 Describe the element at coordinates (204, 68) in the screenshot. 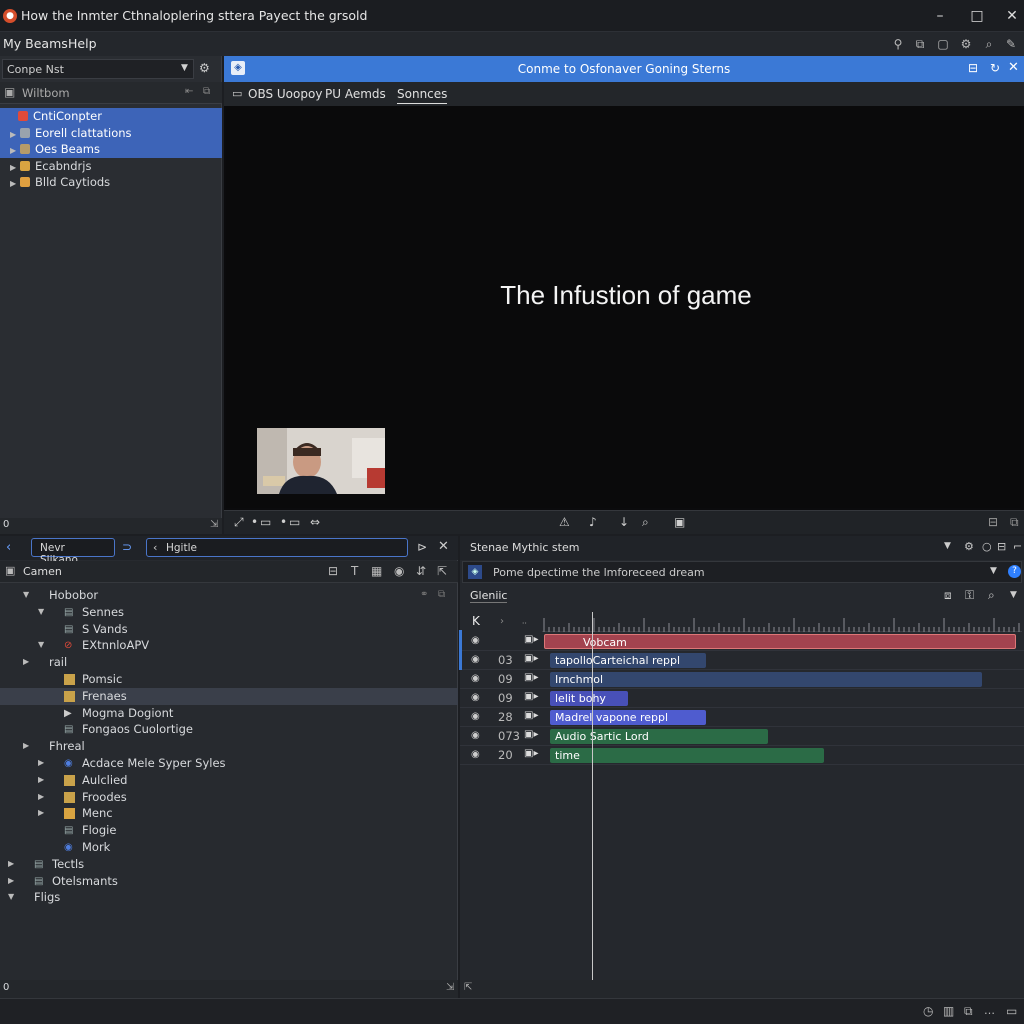

I see `gear-icon: ⚙` at that location.